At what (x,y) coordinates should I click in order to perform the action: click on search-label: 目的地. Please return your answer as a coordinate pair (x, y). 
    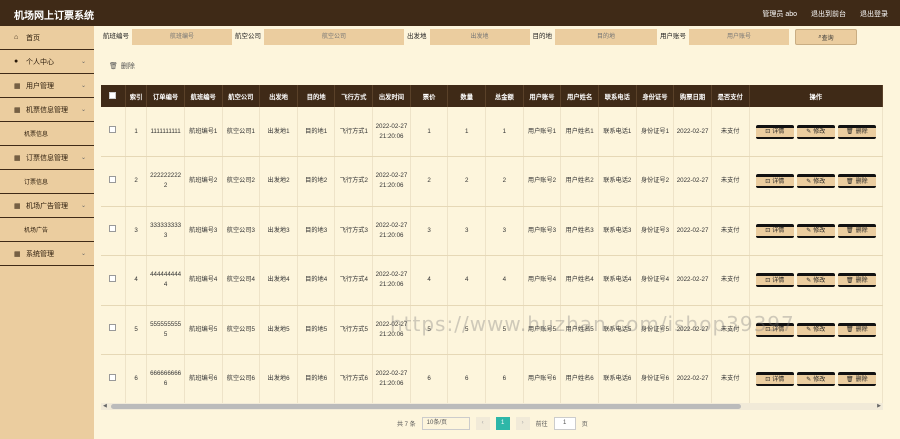
    Looking at the image, I should click on (542, 36).